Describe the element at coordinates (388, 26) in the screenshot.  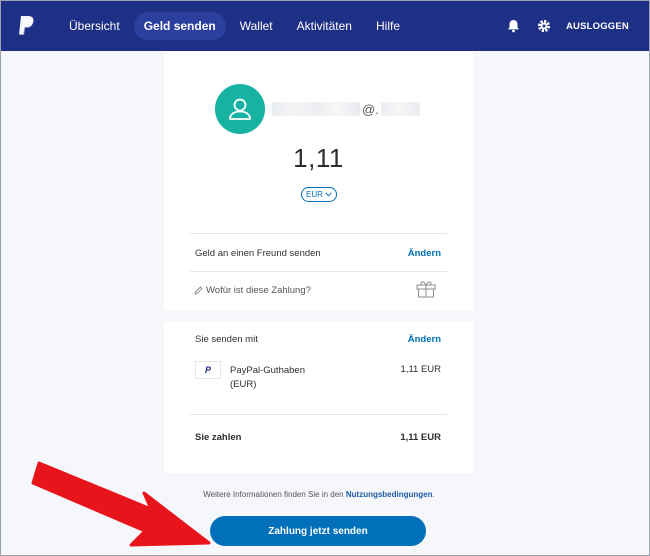
I see `nav-item-help: Hilfe` at that location.